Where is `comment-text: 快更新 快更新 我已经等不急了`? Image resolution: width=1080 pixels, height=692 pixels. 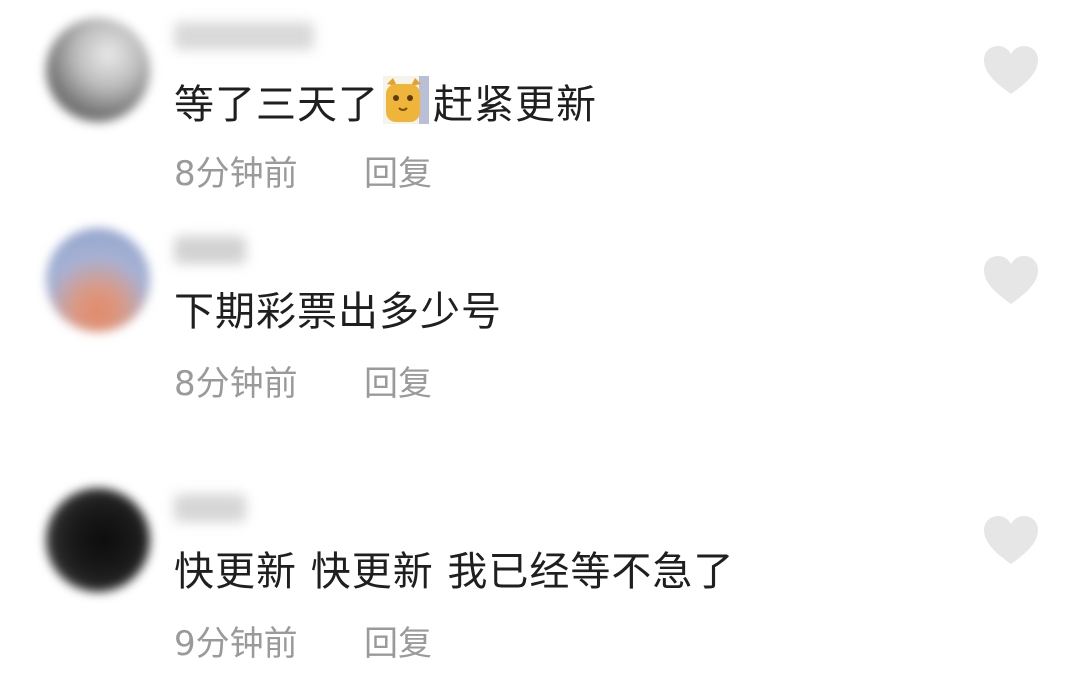 comment-text: 快更新 快更新 我已经等不急了 is located at coordinates (454, 572).